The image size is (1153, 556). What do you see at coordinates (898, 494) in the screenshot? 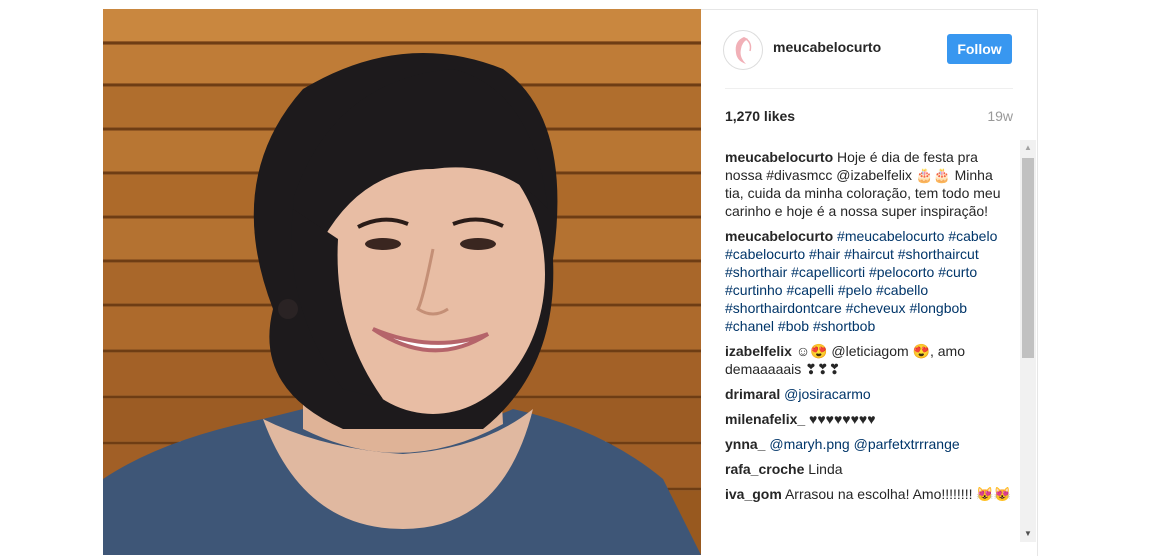
I see `comment-text: Arrasou na escolha! Amo!!!!!!!! 😻😻` at bounding box center [898, 494].